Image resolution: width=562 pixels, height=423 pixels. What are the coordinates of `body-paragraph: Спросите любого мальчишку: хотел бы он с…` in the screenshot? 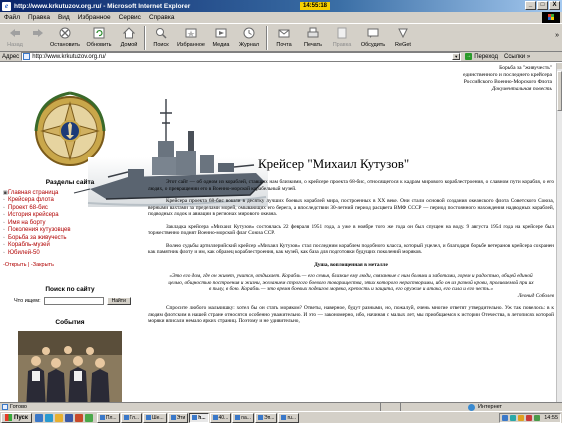 It's located at (351, 314).